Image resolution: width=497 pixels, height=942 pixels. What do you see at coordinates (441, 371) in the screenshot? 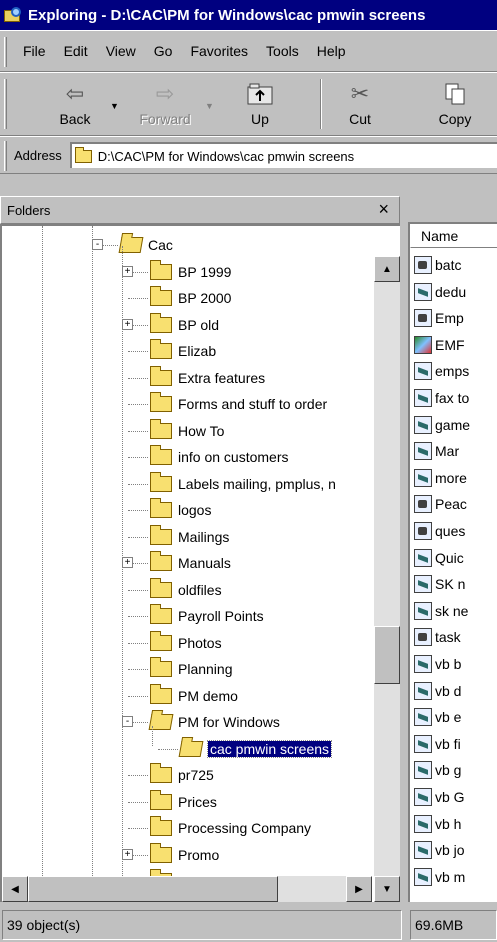
I see `file-item: emps` at bounding box center [441, 371].